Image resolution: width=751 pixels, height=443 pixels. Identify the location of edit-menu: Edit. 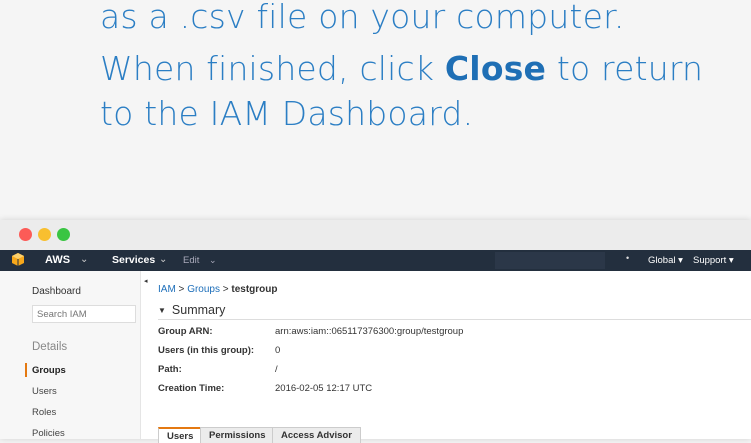
(191, 260).